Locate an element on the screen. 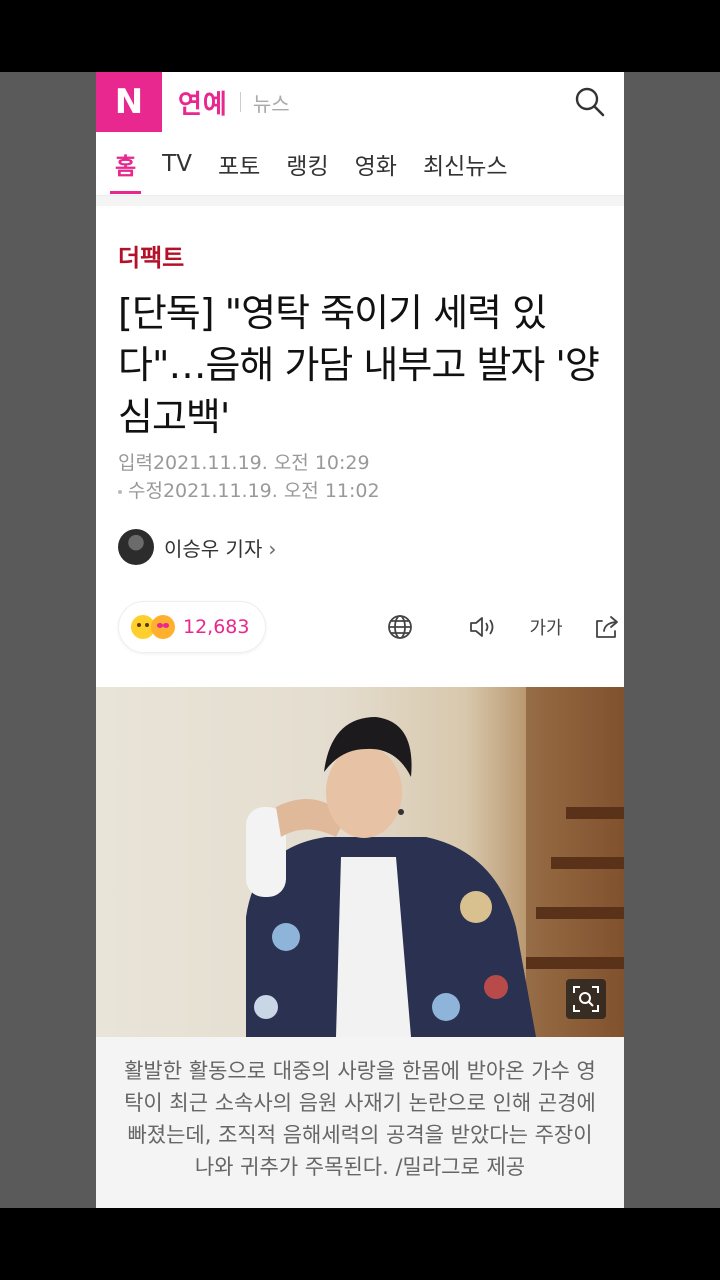 This screenshot has height=1280, width=720. speaker-icon is located at coordinates (483, 627).